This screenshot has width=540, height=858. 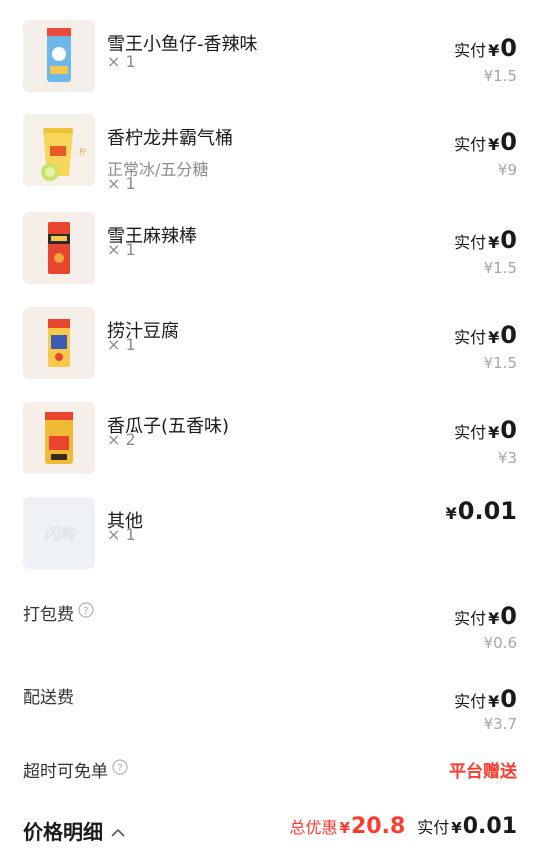 I want to click on total-discount-amount: 20.8, so click(x=378, y=826).